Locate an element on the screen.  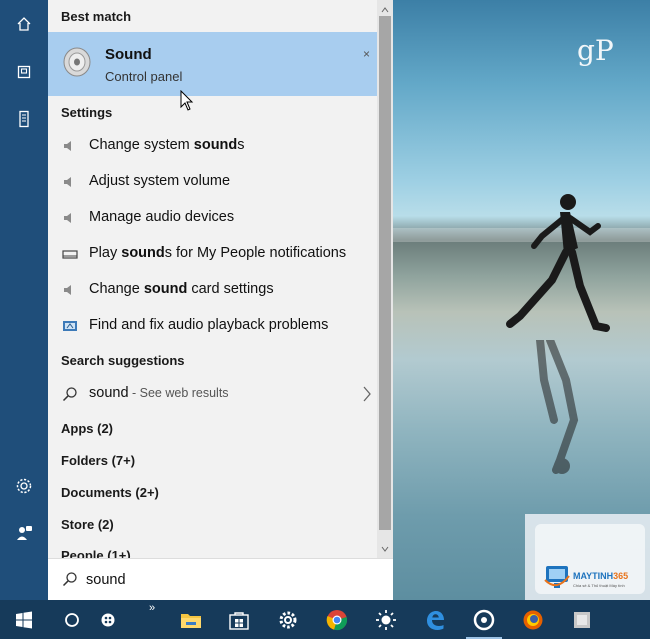
category-apps: Apps (2) is located at coordinates (87, 428).